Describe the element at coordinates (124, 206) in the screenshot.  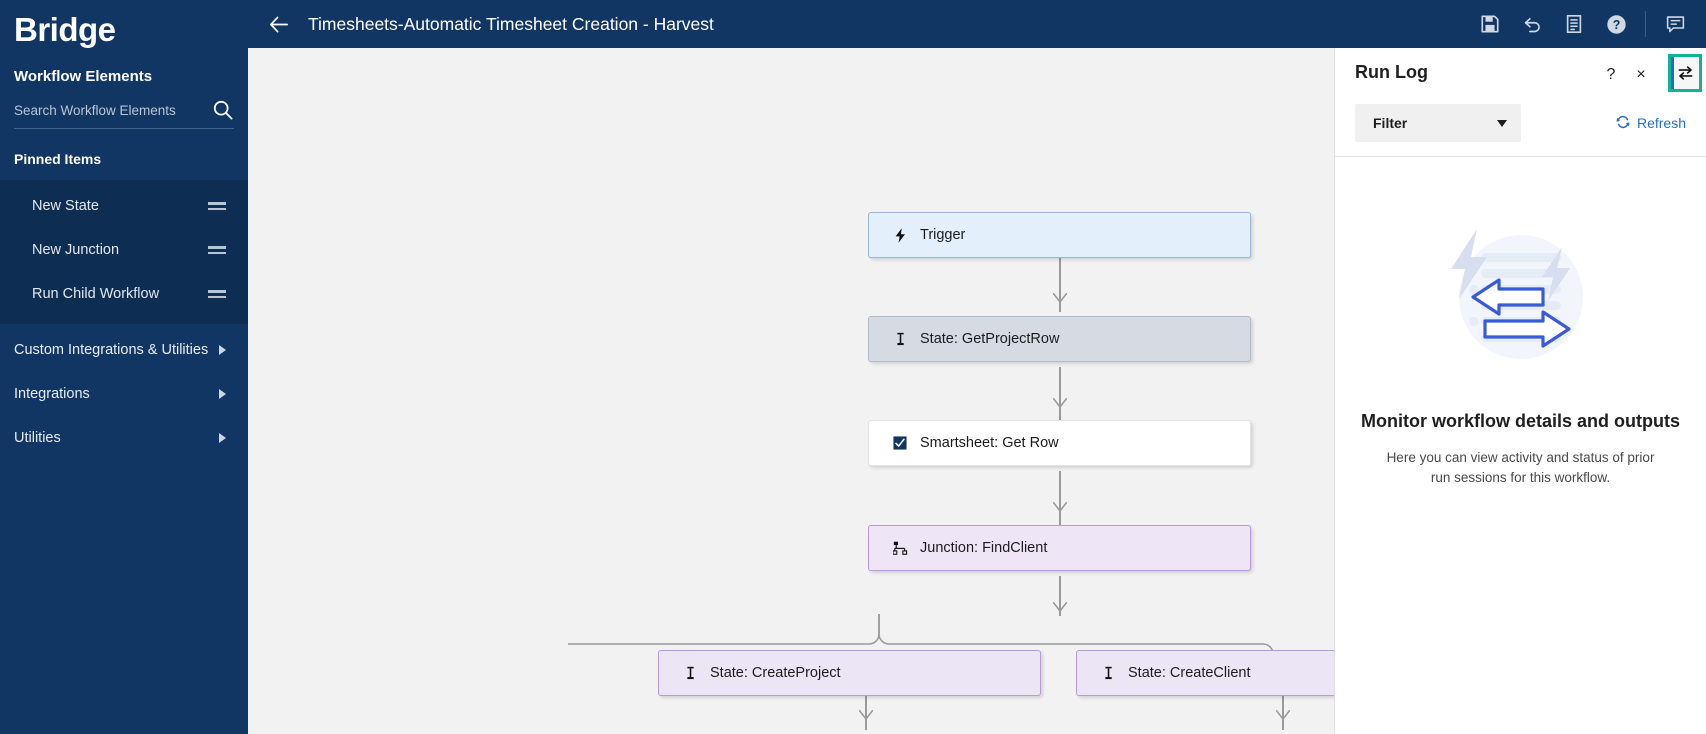
I see `sidebar-item-new-state: New State` at that location.